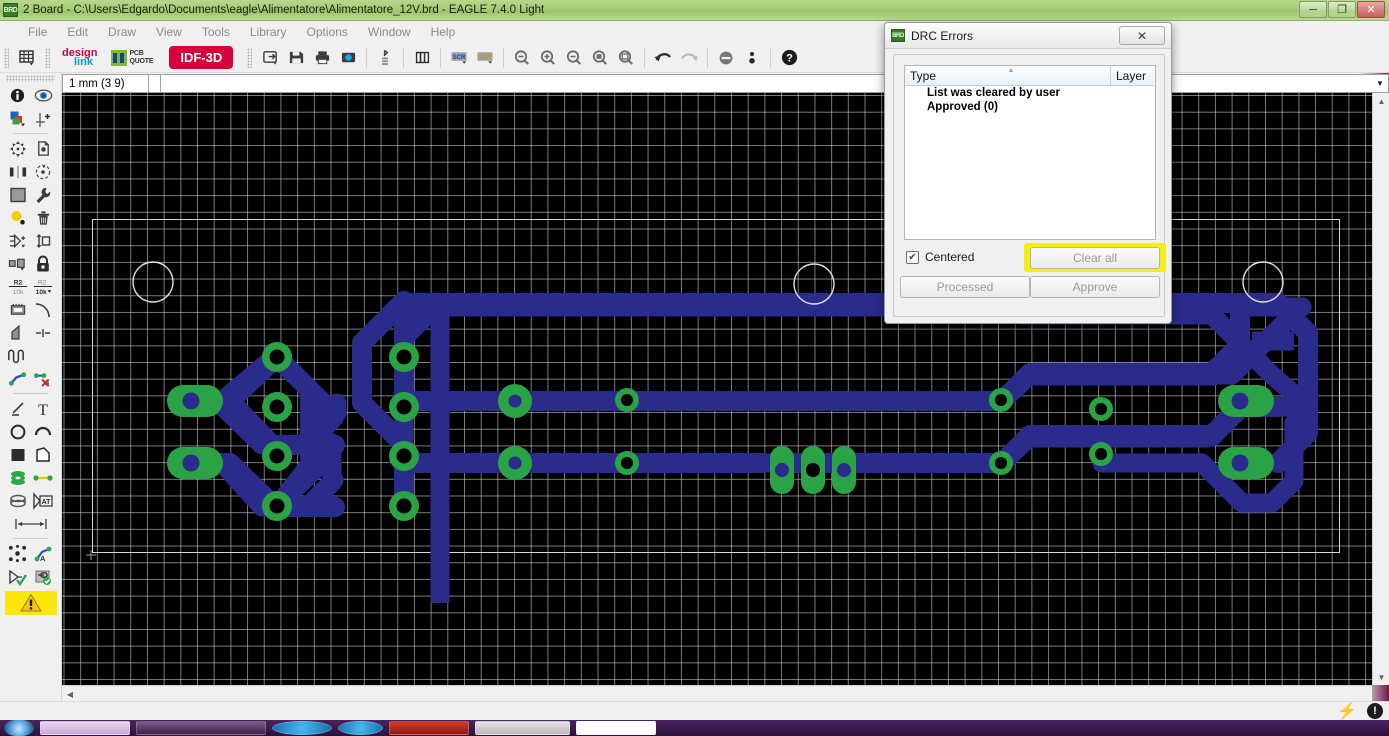  I want to click on lock-icon, so click(44, 263).